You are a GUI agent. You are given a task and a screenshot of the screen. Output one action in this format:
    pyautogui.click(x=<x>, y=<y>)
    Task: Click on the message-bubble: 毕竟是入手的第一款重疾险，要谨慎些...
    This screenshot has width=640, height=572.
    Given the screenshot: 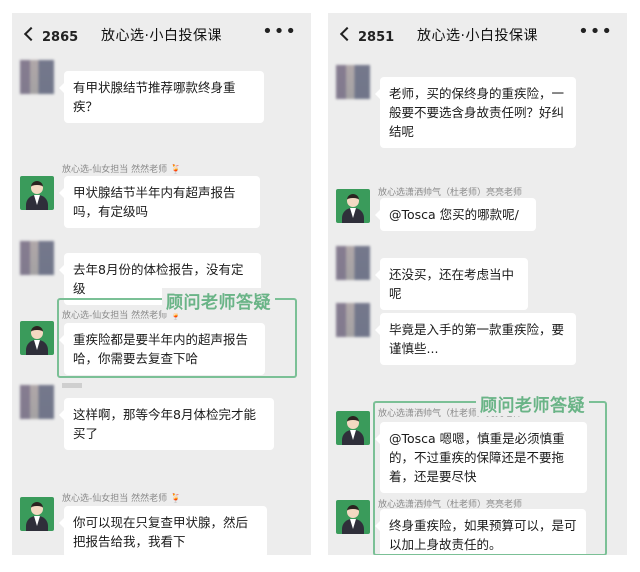 What is the action you would take?
    pyautogui.click(x=475, y=339)
    